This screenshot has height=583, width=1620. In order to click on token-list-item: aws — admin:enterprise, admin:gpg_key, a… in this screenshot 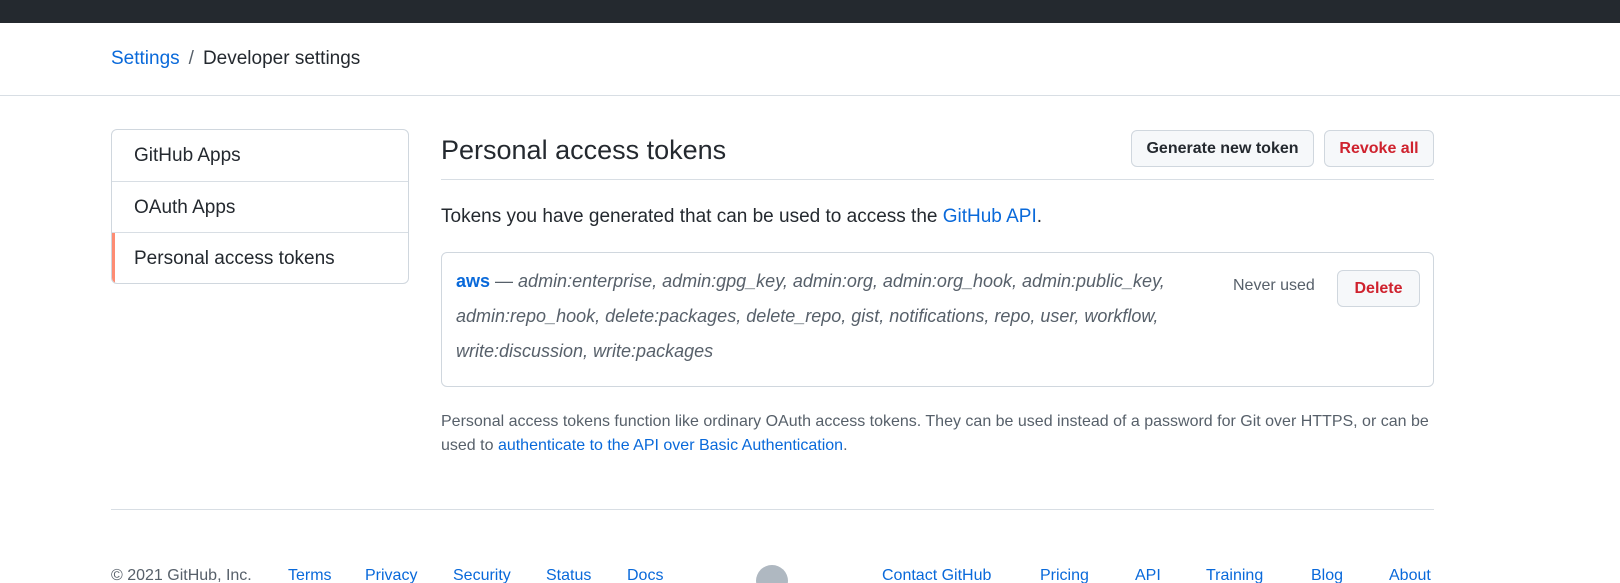, I will do `click(937, 319)`.